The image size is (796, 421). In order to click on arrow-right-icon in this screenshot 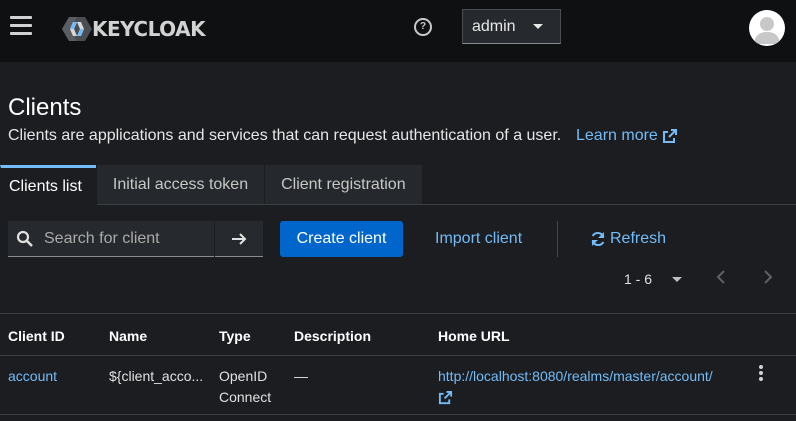, I will do `click(239, 238)`.